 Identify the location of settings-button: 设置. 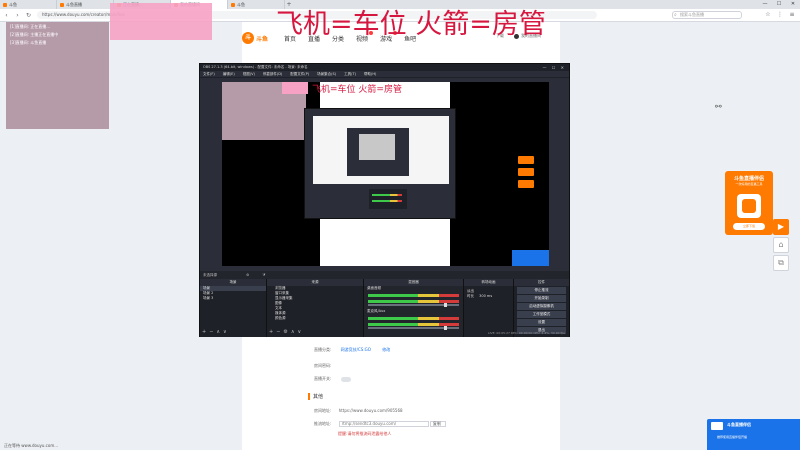
(541, 322).